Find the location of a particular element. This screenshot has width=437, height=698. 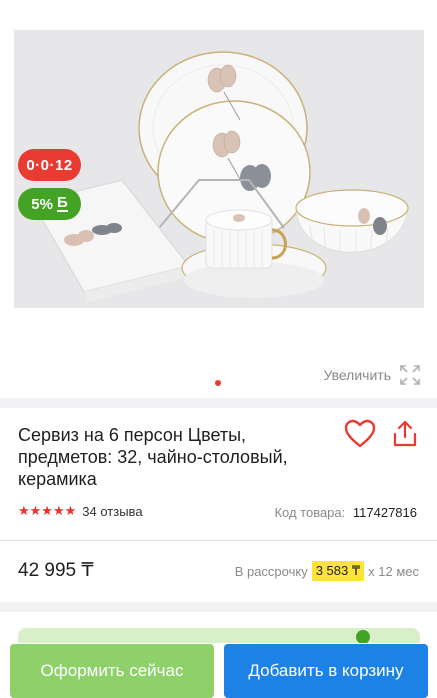

installment-info: В рассрочку 3 583 ₸ x 12 мес is located at coordinates (327, 571).